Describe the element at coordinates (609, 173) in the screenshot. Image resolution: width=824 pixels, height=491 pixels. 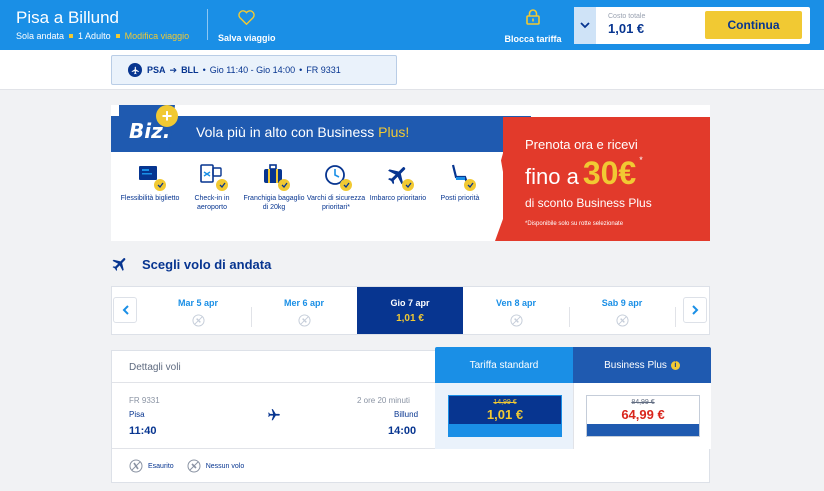
I see `promo-amount: 30€` at that location.